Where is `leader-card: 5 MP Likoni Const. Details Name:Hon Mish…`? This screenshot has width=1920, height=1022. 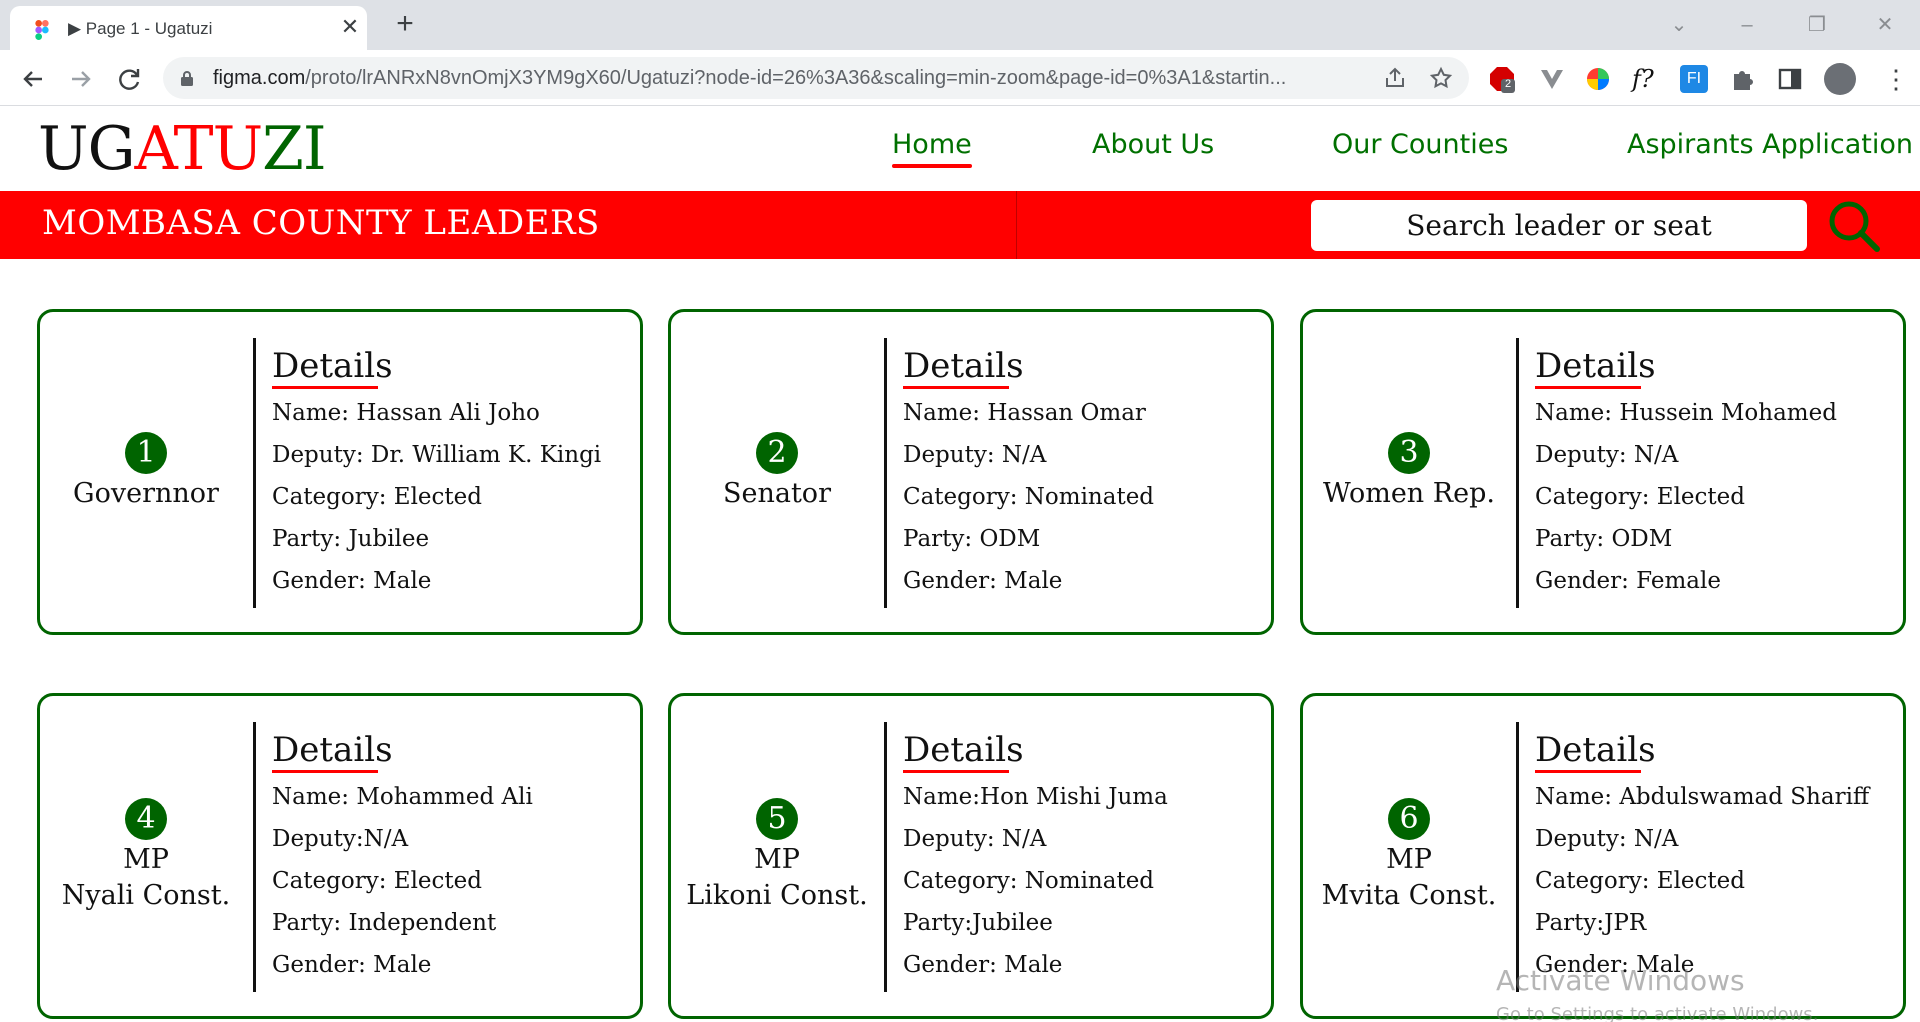
leader-card: 5 MP Likoni Const. Details Name:Hon Mish… is located at coordinates (971, 856).